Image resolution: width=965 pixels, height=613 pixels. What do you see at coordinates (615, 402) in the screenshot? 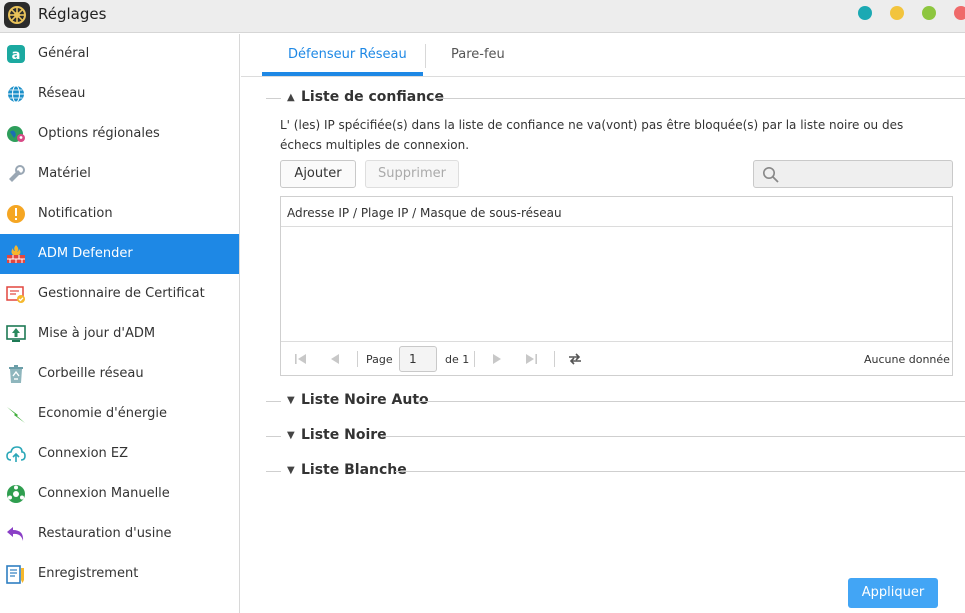
I see `section-auto-blacklist: ▼ Liste Noire Auto` at bounding box center [615, 402].